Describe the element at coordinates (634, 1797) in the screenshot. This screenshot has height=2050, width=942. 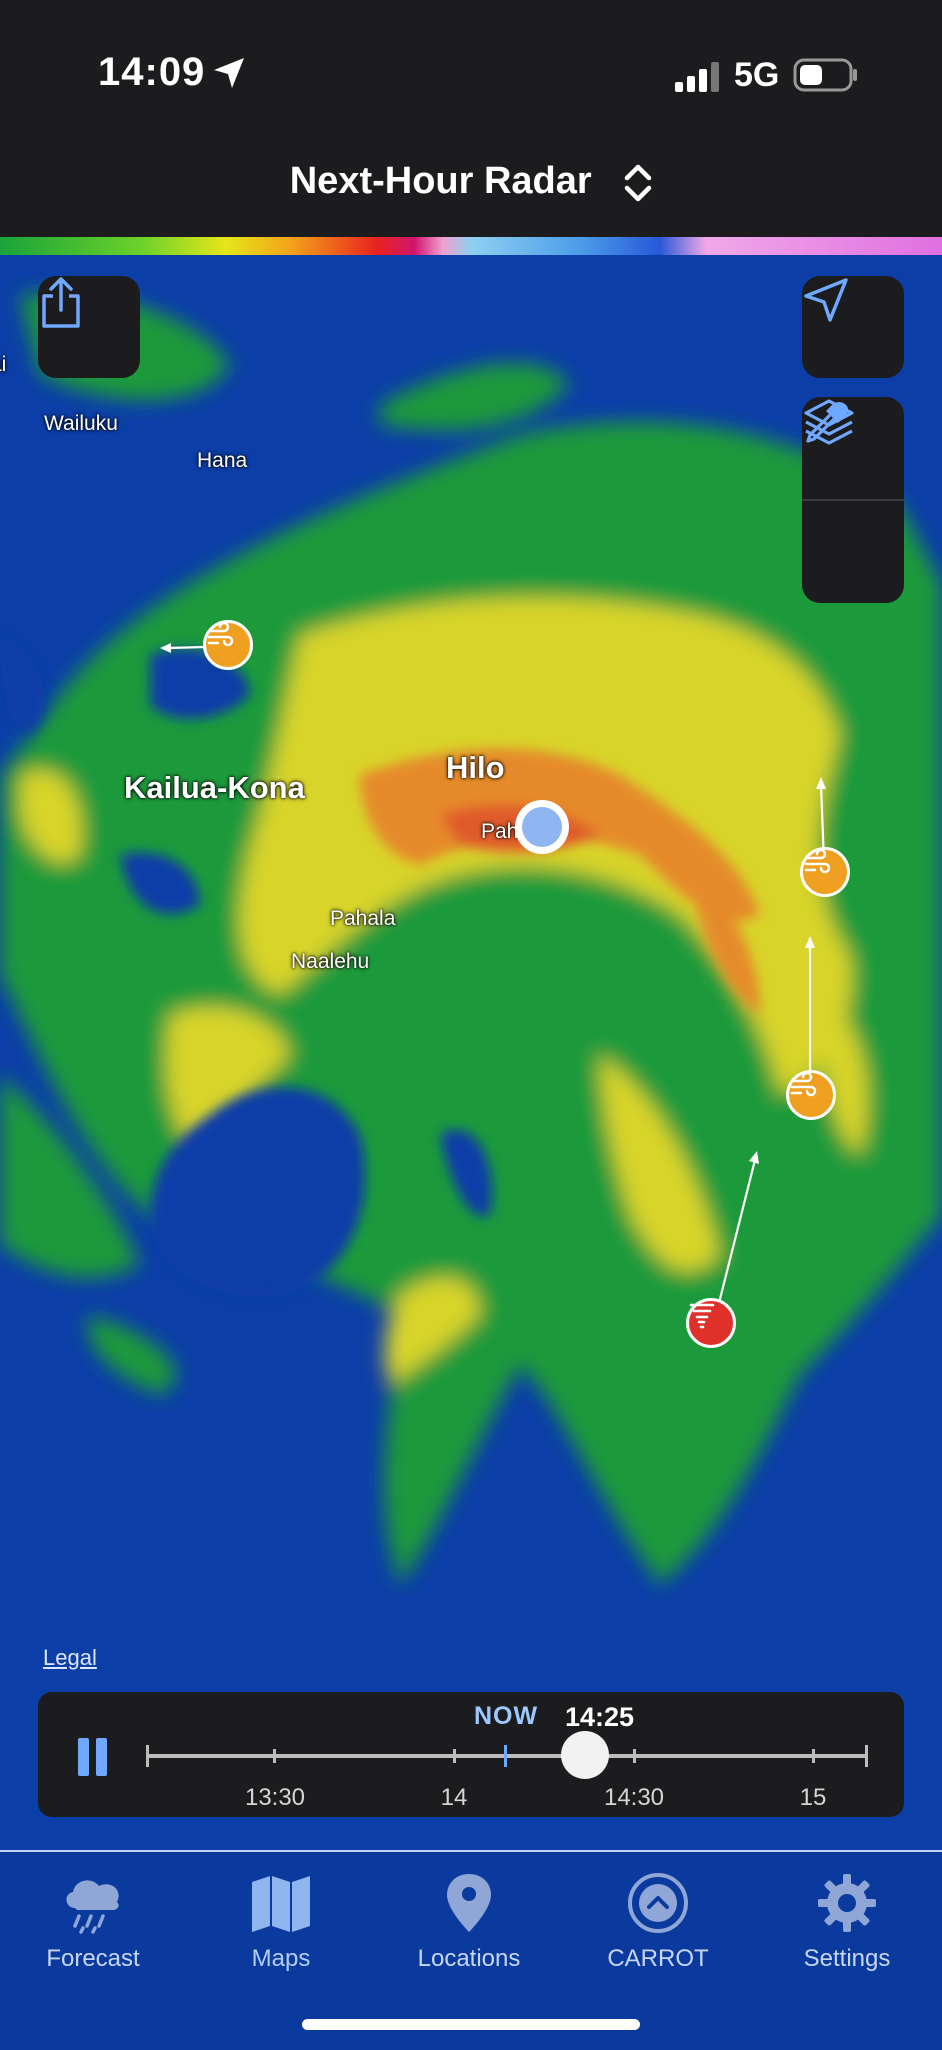
I see `tick-label: 14:30` at that location.